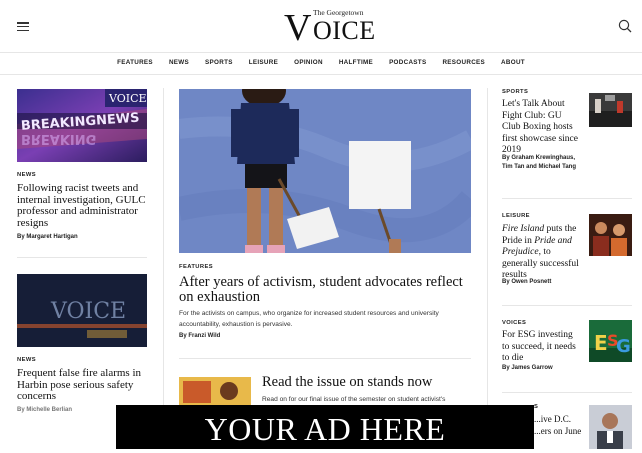  I want to click on svg-text: VOICE, so click(127, 98).